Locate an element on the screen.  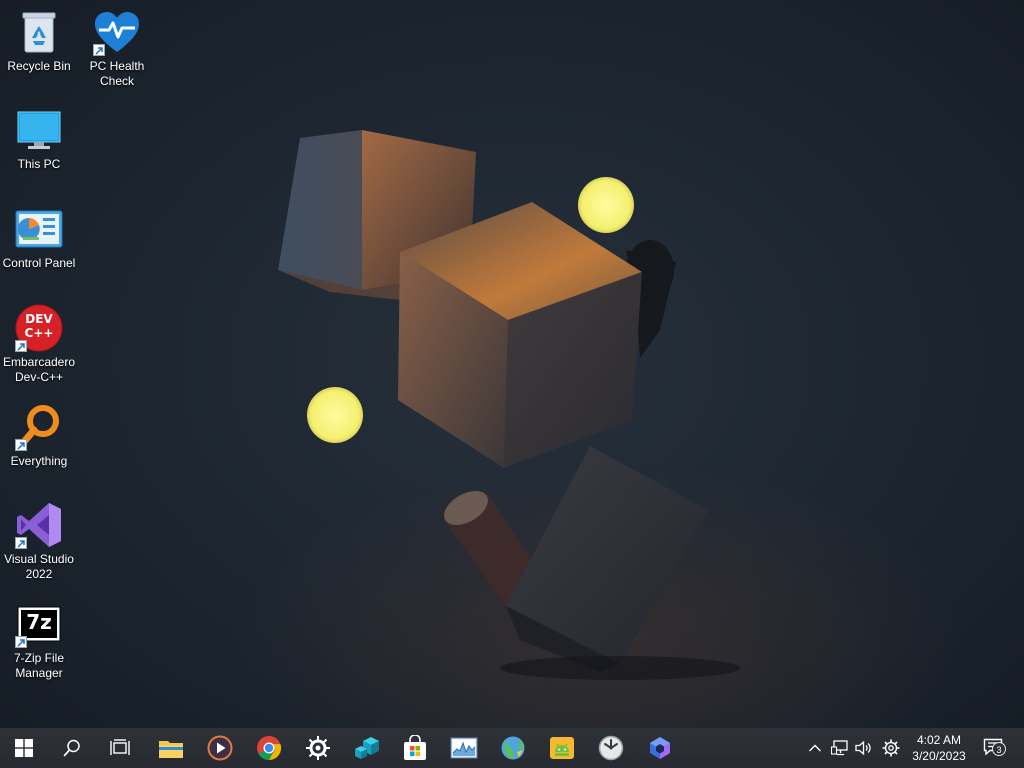
media-player-icon is located at coordinates (220, 748).